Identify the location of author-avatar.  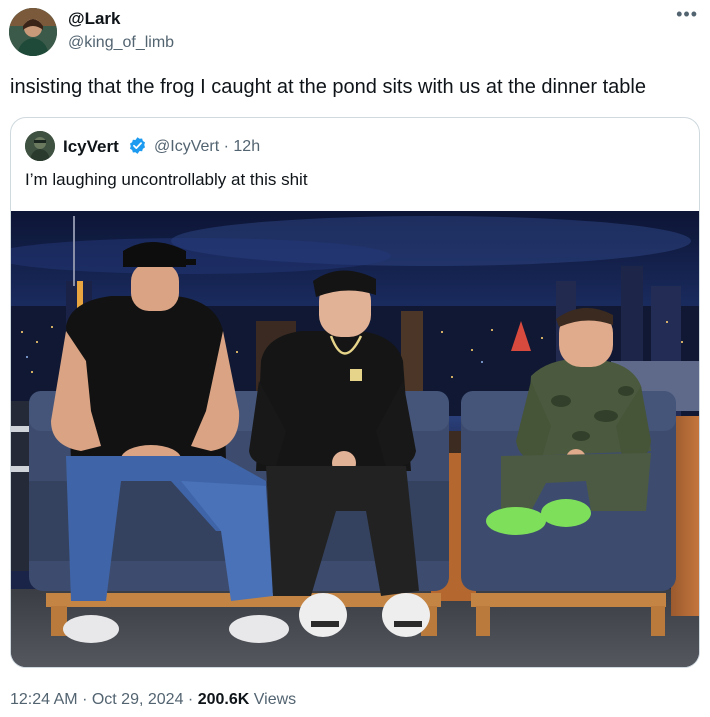
(33, 32).